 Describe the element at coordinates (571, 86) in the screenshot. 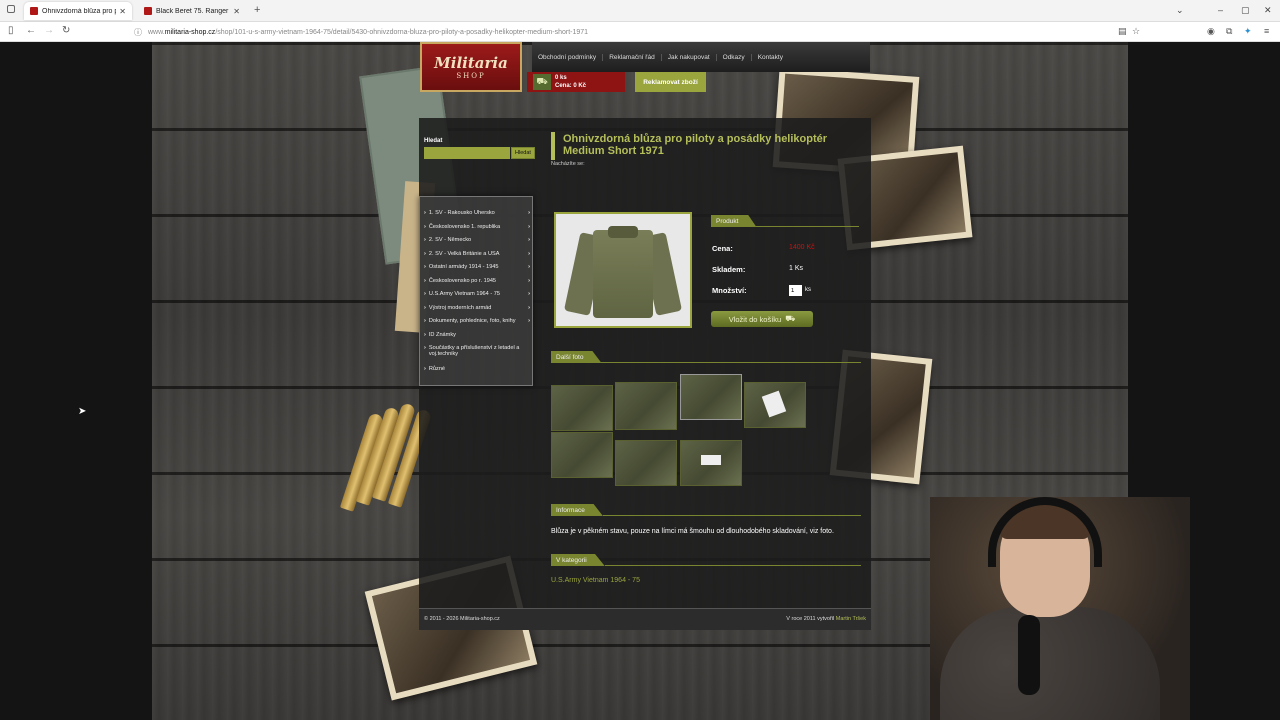

I see `cart-price: Cena: 0 Kč` at that location.